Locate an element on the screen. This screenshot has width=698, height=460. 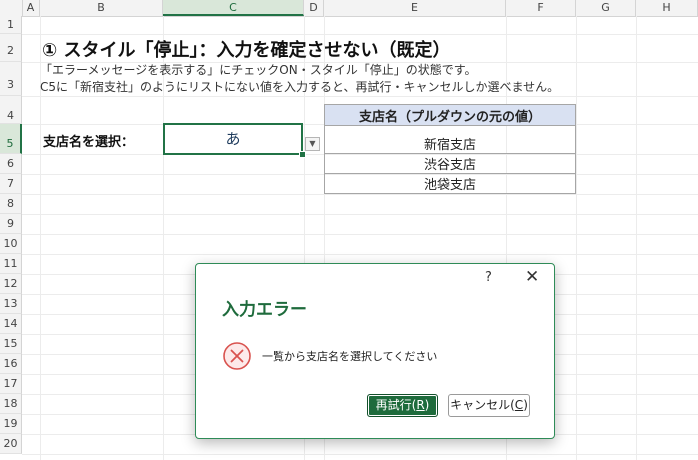
list-item: 渋谷支店 is located at coordinates (450, 163).